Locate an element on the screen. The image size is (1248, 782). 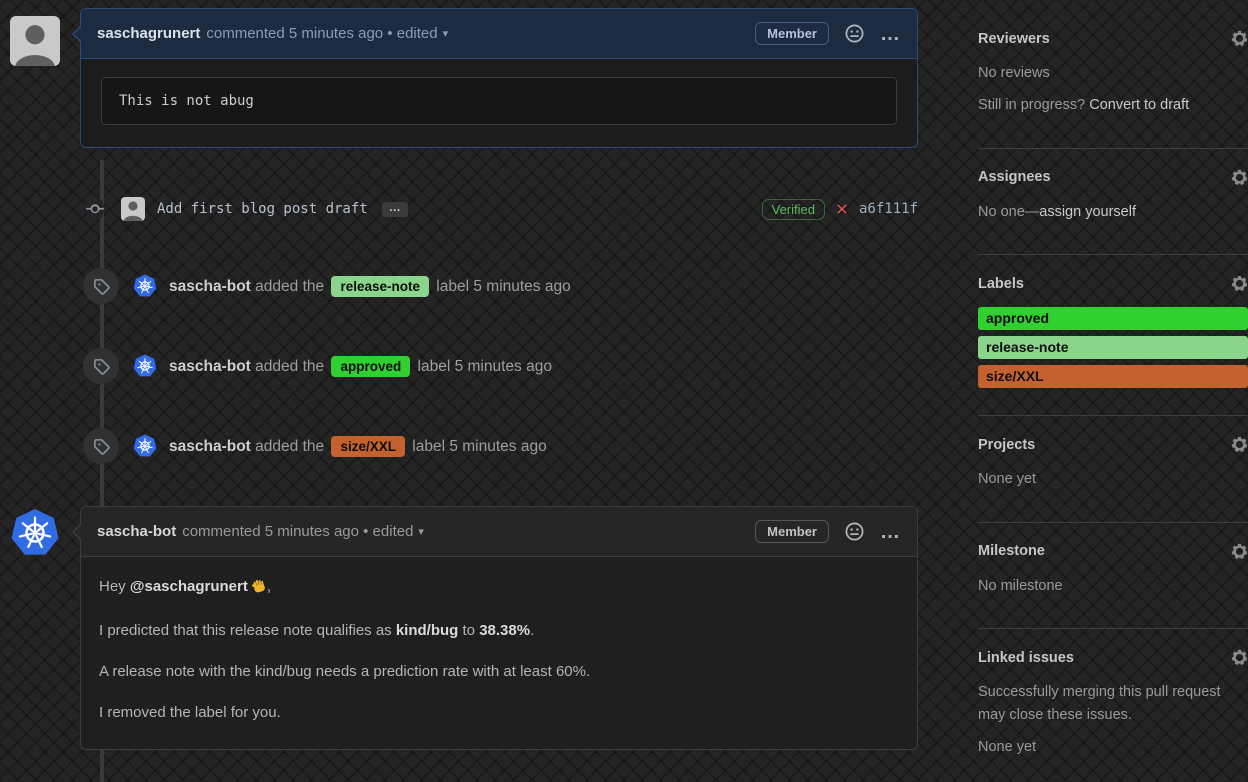
milestone-title: Milestone is located at coordinates (1011, 551).